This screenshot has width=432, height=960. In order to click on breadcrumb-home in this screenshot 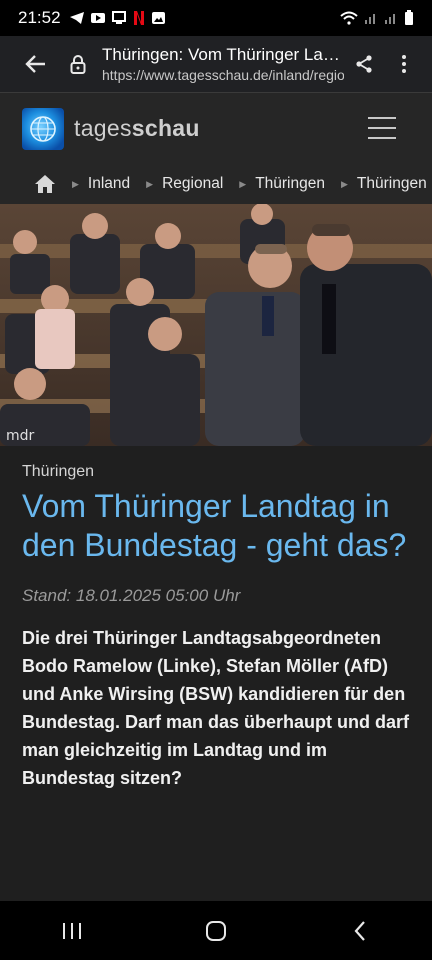, I will do `click(45, 184)`.